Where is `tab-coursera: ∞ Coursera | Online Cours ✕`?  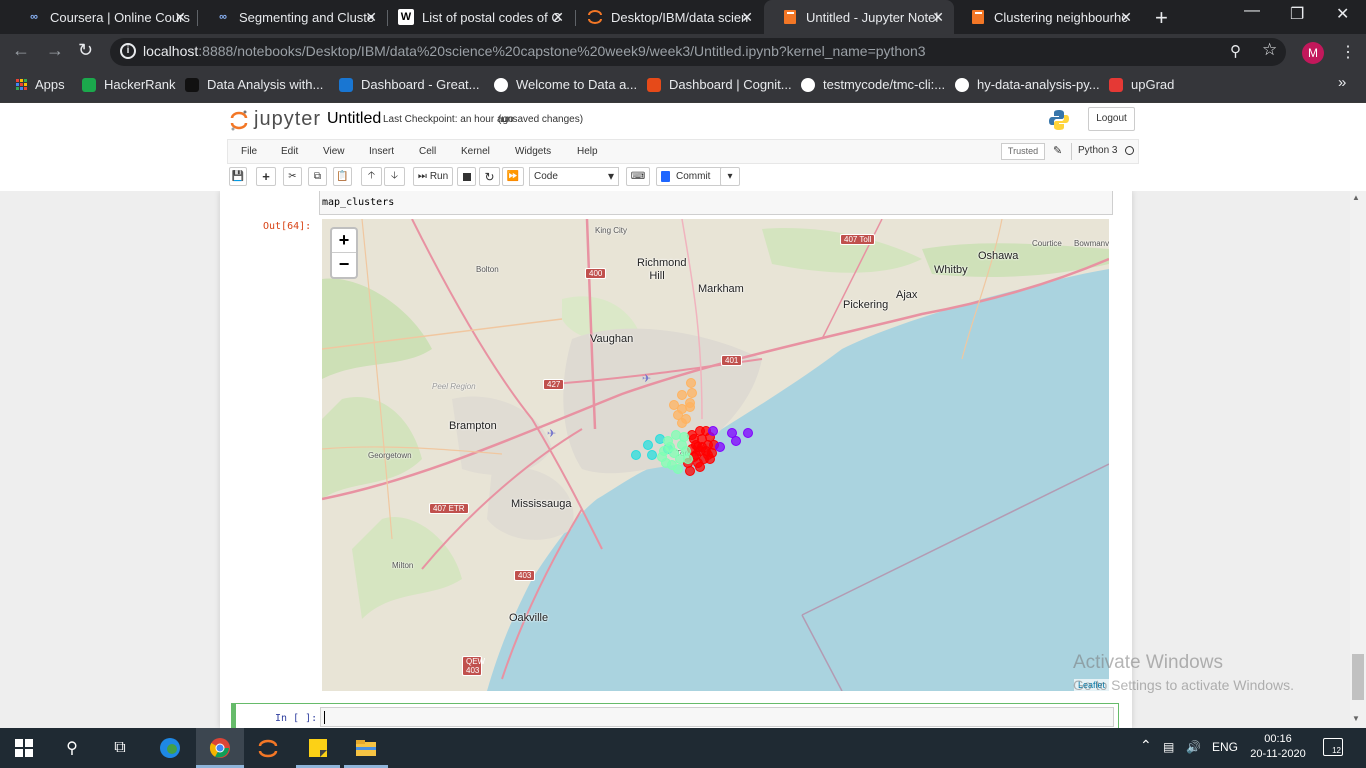 tab-coursera: ∞ Coursera | Online Cours ✕ is located at coordinates (102, 17).